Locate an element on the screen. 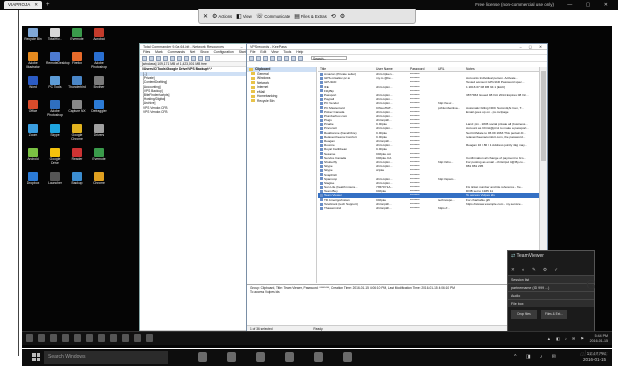  help-icon is located at coordinates (207, 58).